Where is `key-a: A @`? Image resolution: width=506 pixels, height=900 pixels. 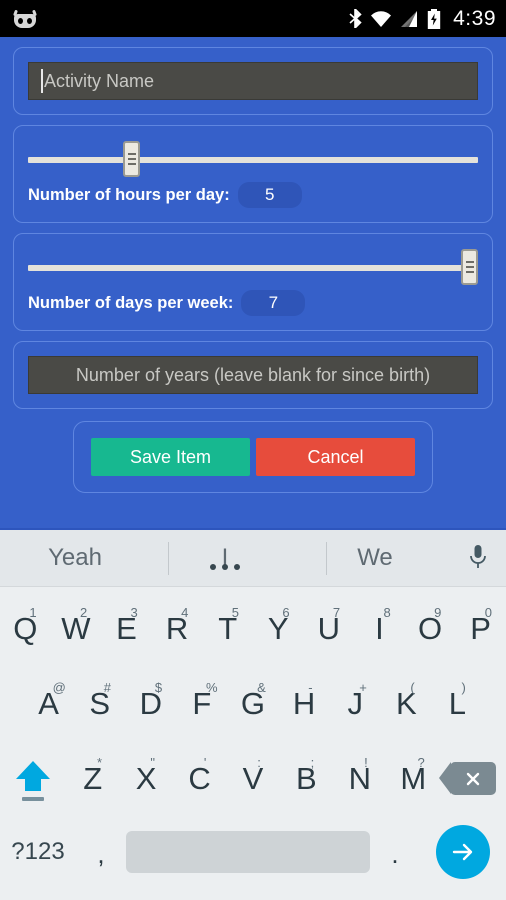 key-a: A @ is located at coordinates (48, 703).